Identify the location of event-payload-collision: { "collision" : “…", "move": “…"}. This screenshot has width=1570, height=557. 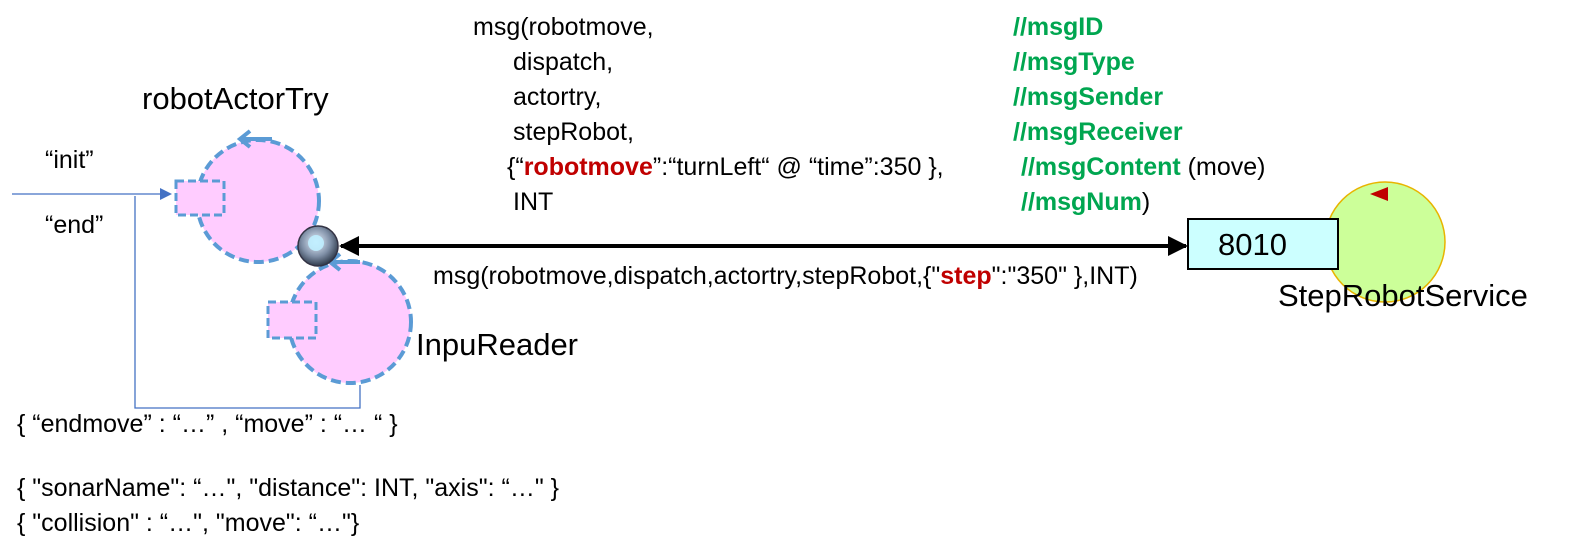
(188, 523).